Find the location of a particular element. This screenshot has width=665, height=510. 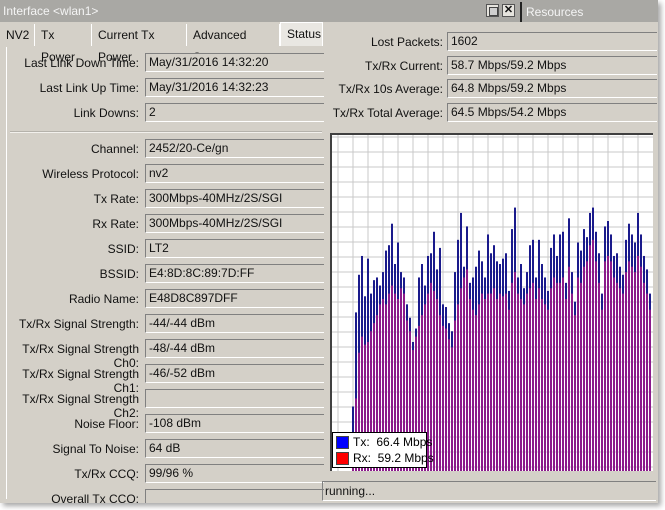

field-value-wireless-protocol: nv2 is located at coordinates (234, 173).